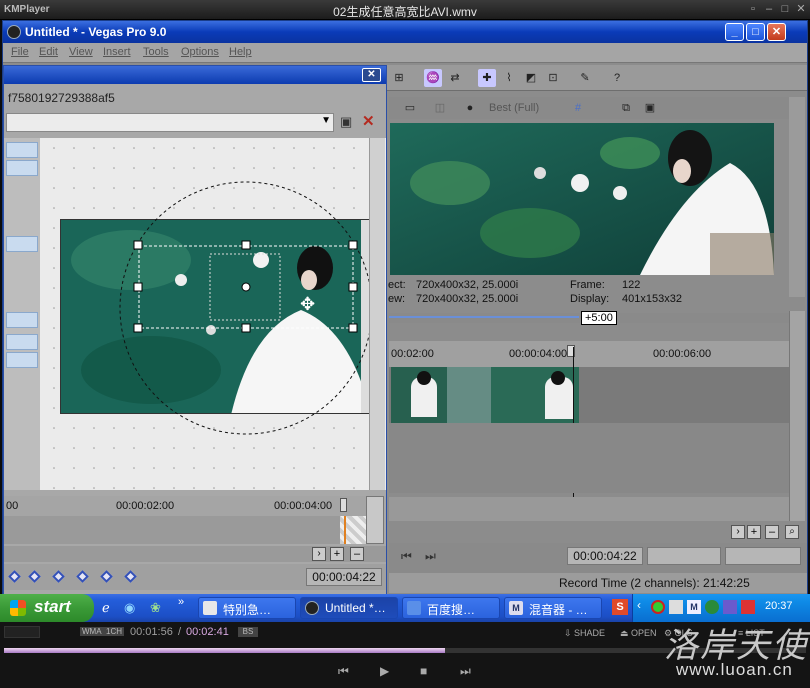 The width and height of the screenshot is (810, 688). What do you see at coordinates (626, 108) in the screenshot?
I see `preview-copy-snapshot-icon: ⧉` at bounding box center [626, 108].